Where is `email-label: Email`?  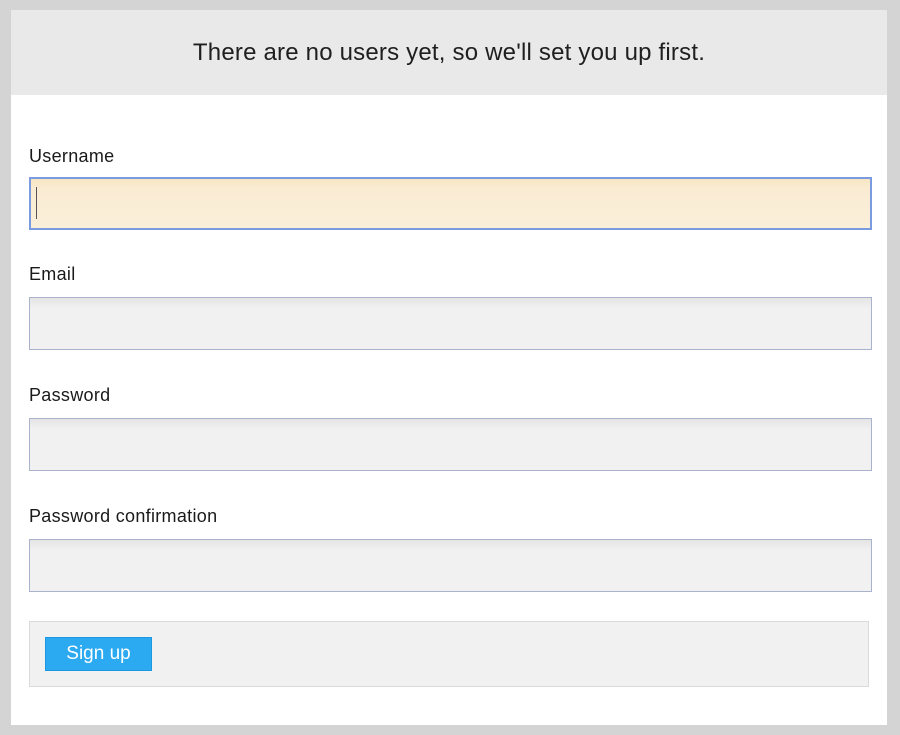
email-label: Email is located at coordinates (52, 274).